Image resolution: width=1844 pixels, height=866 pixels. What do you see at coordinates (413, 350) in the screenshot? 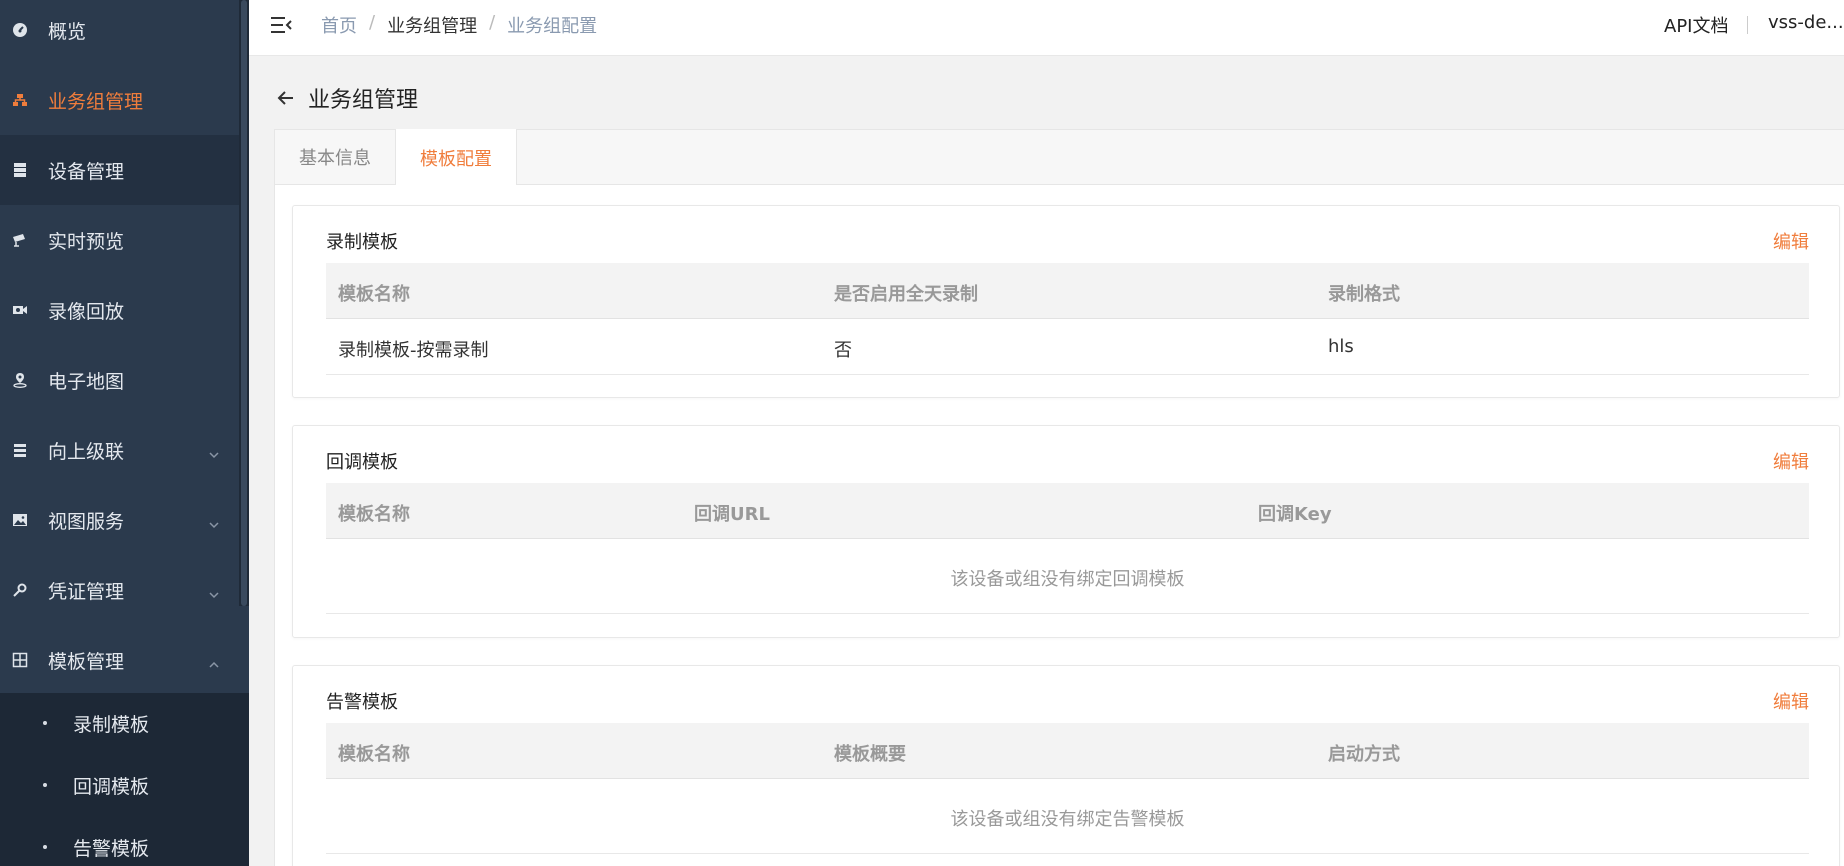
I see `table-cell: 录制模板-按需录制` at bounding box center [413, 350].